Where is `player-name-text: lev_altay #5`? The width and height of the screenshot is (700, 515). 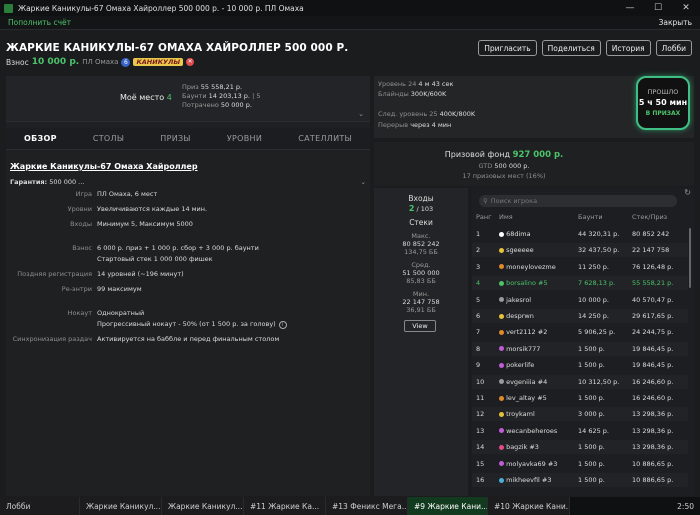 player-name-text: lev_altay #5 is located at coordinates (526, 398).